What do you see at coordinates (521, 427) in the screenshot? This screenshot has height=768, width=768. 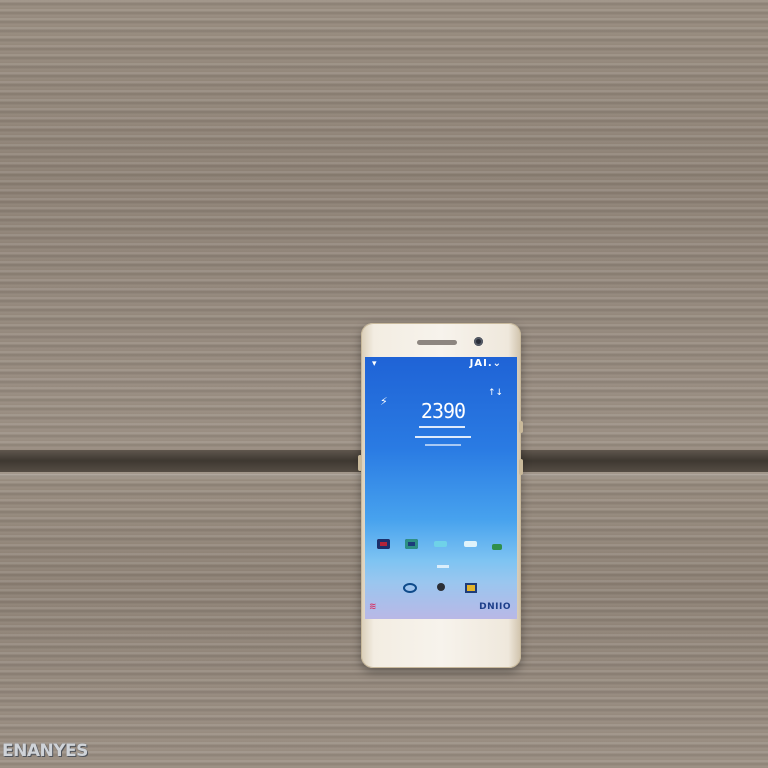 I see `power-button` at bounding box center [521, 427].